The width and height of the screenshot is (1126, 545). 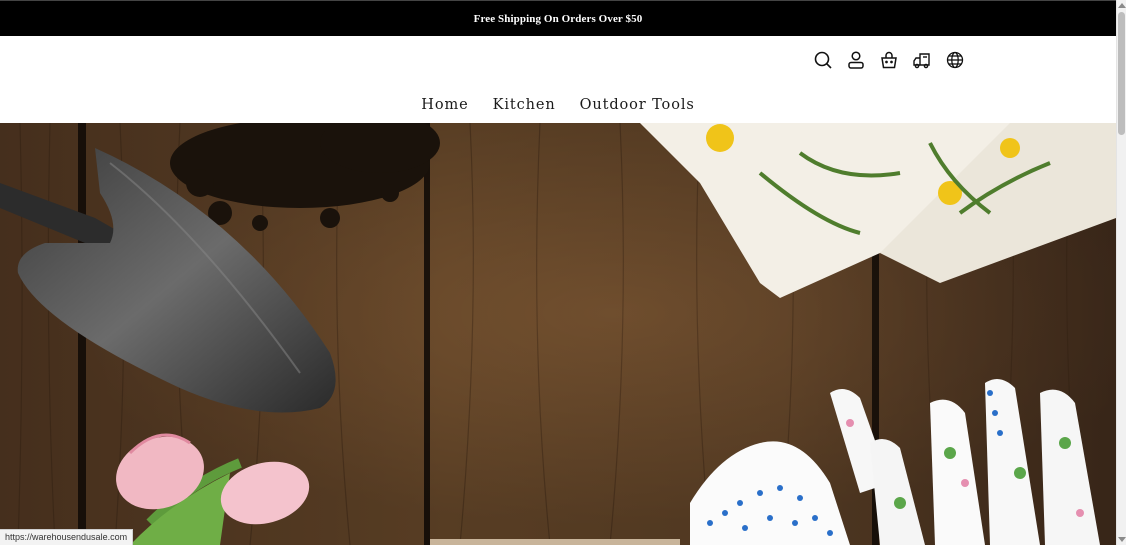 I want to click on nav-item-kitchen: Kitchen, so click(x=524, y=105).